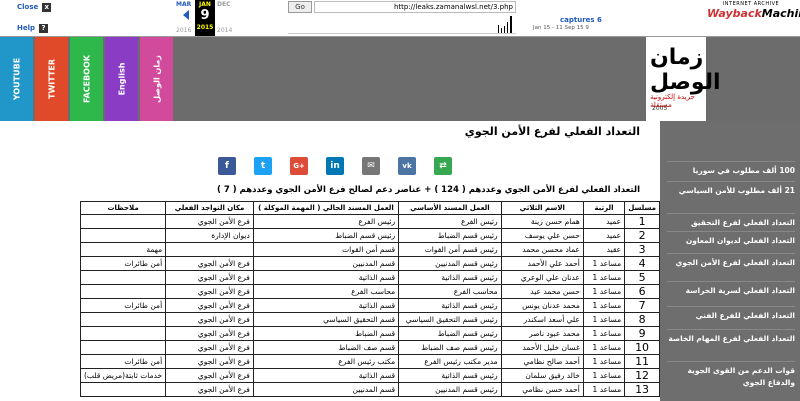 Image resolution: width=800 pixels, height=401 pixels. Describe the element at coordinates (450, 277) in the screenshot. I see `table-cell: رئيس قسم الذاتية` at that location.